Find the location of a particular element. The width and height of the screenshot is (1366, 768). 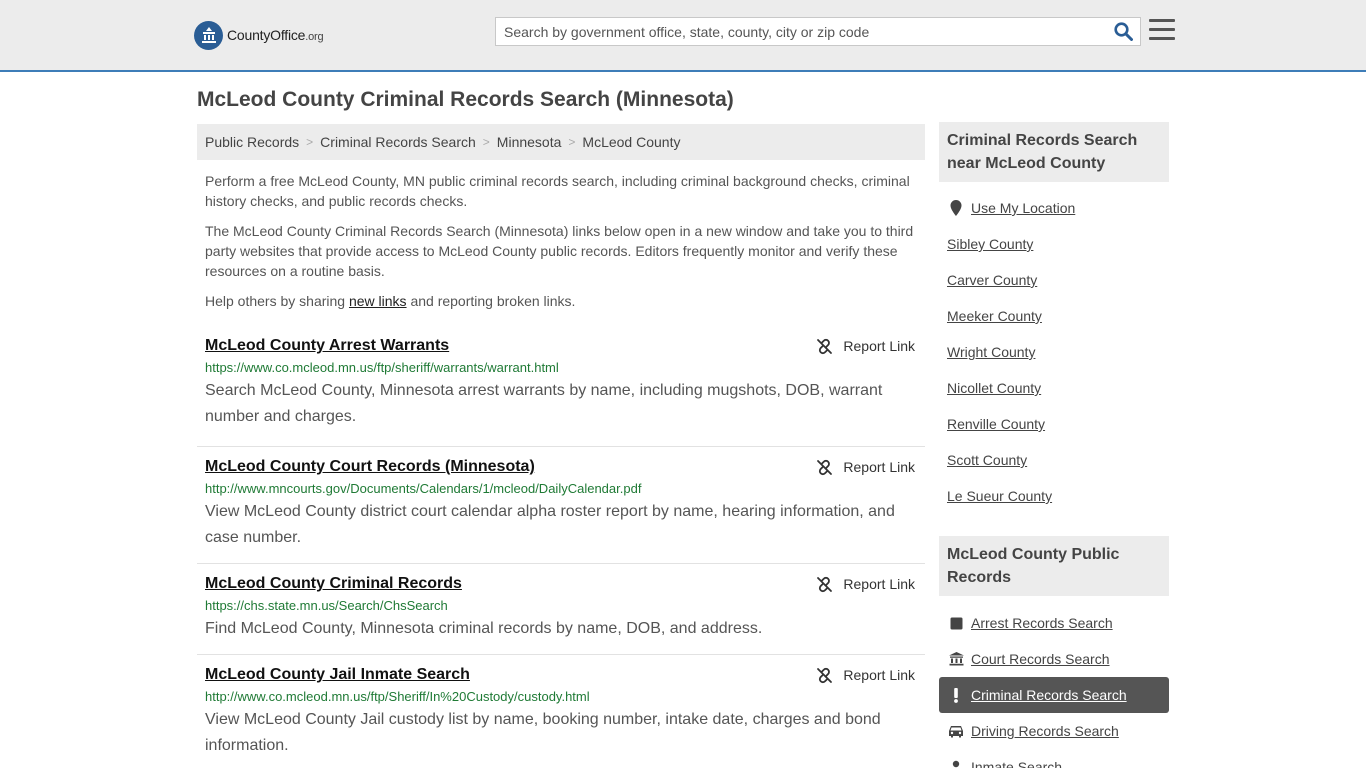

result-title-link: McLeod County Criminal Records is located at coordinates (333, 584).